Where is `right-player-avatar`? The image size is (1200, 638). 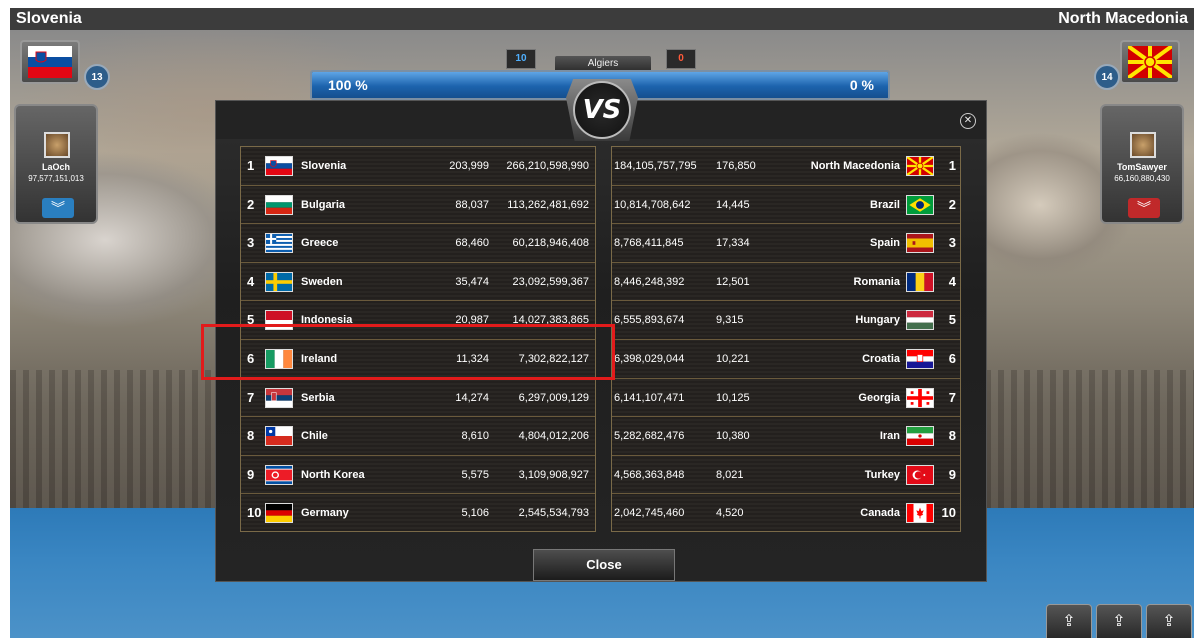
right-player-avatar is located at coordinates (1143, 145).